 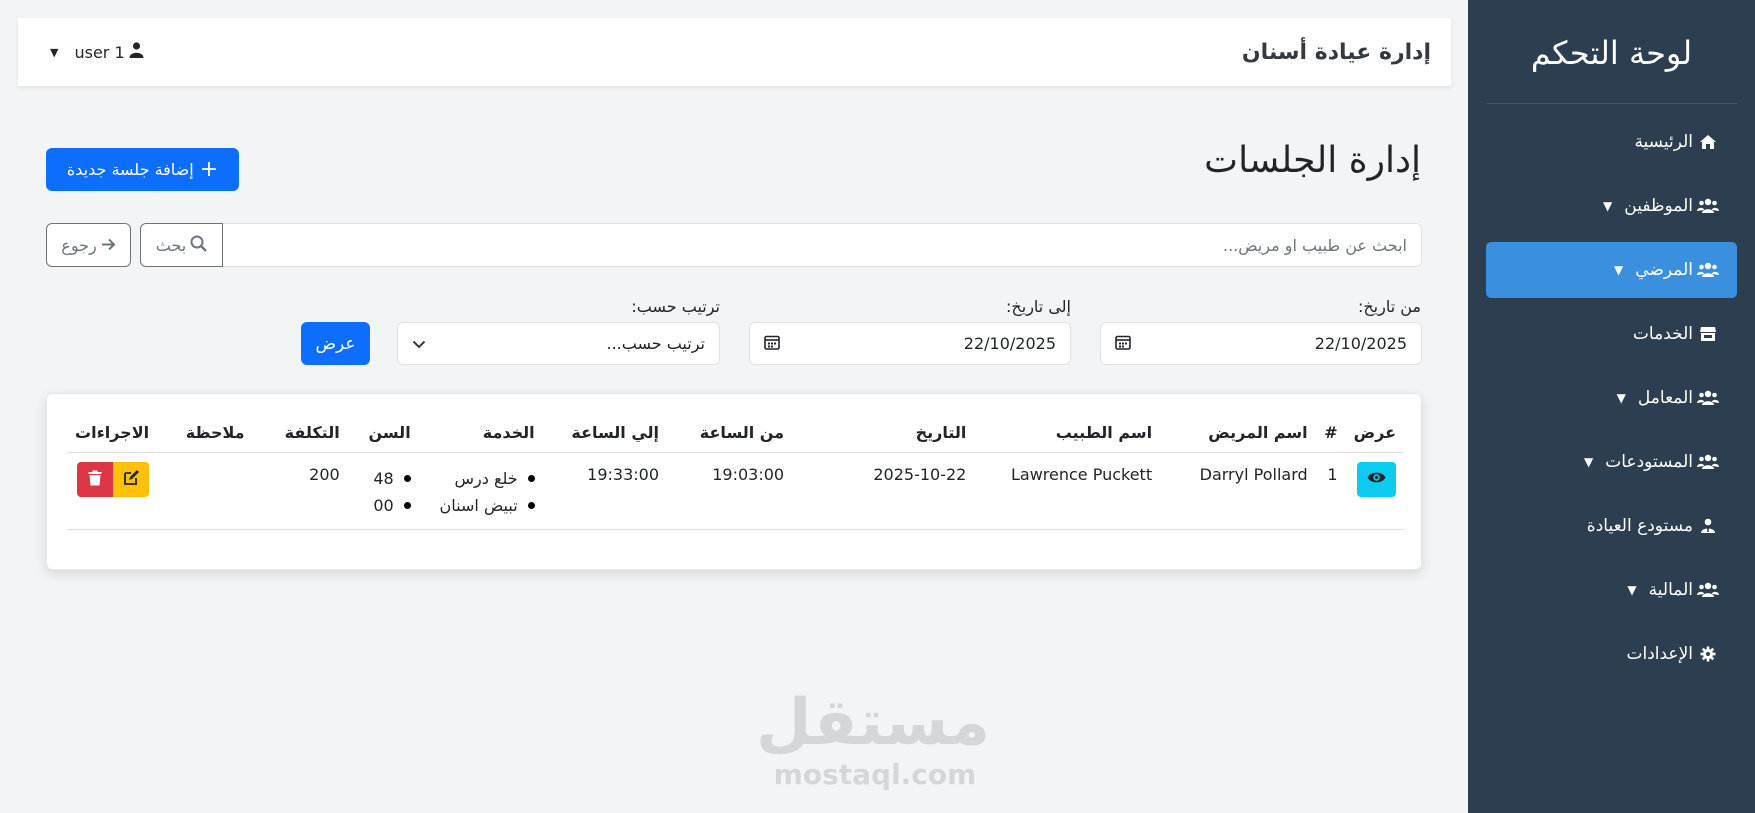 I want to click on to-date-value: 22/10/2025, so click(x=1009, y=343).